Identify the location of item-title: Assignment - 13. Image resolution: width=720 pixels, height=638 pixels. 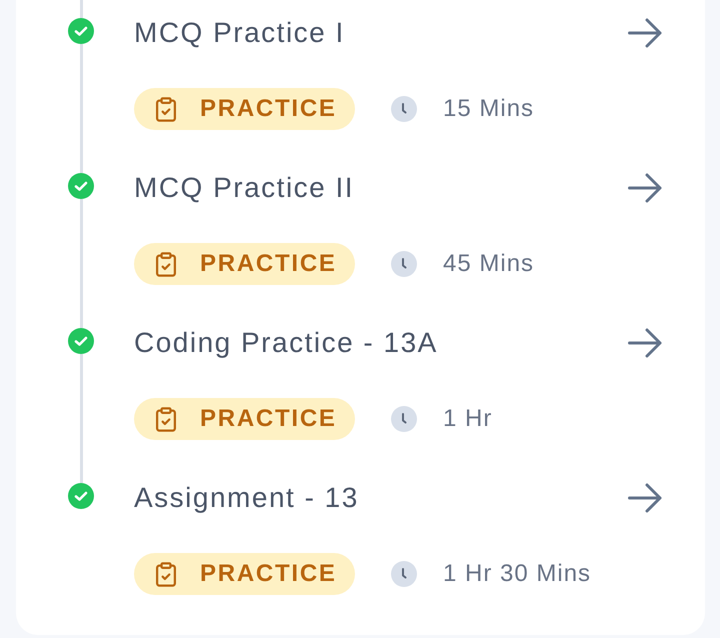
(246, 498).